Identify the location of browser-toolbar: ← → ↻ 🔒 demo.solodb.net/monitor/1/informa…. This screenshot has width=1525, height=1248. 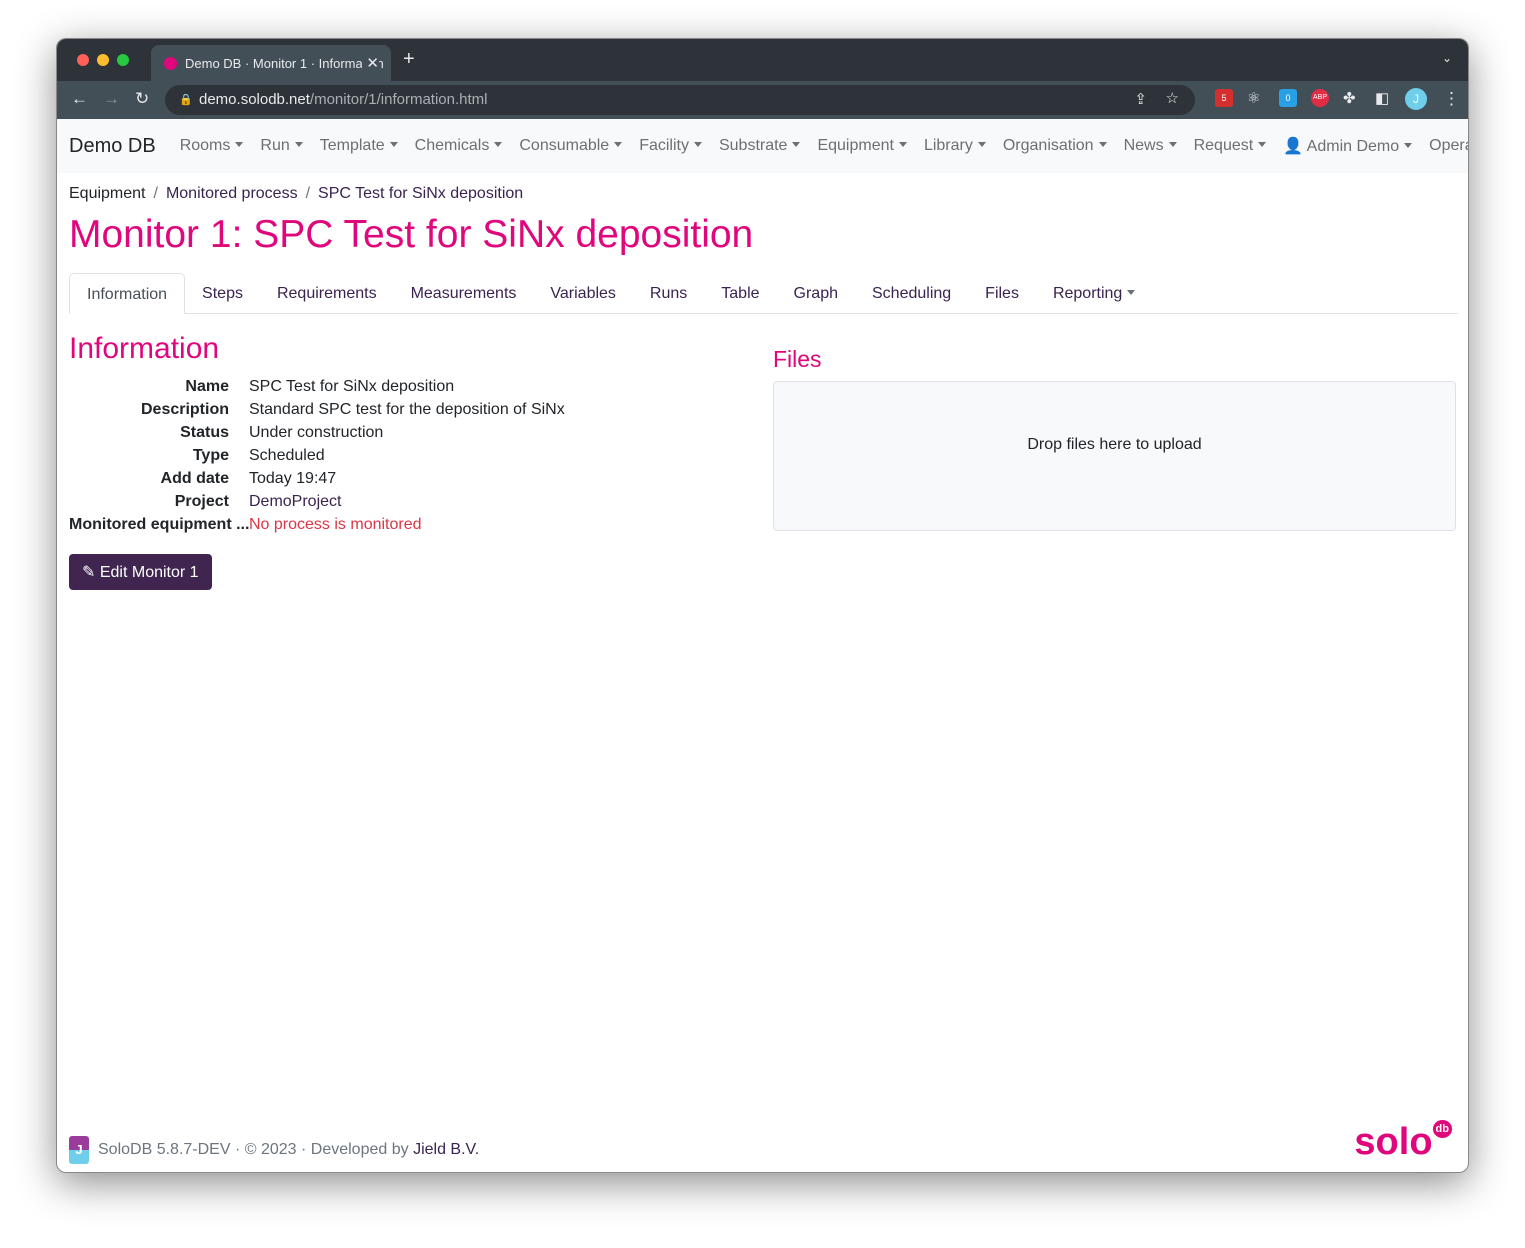
(762, 100).